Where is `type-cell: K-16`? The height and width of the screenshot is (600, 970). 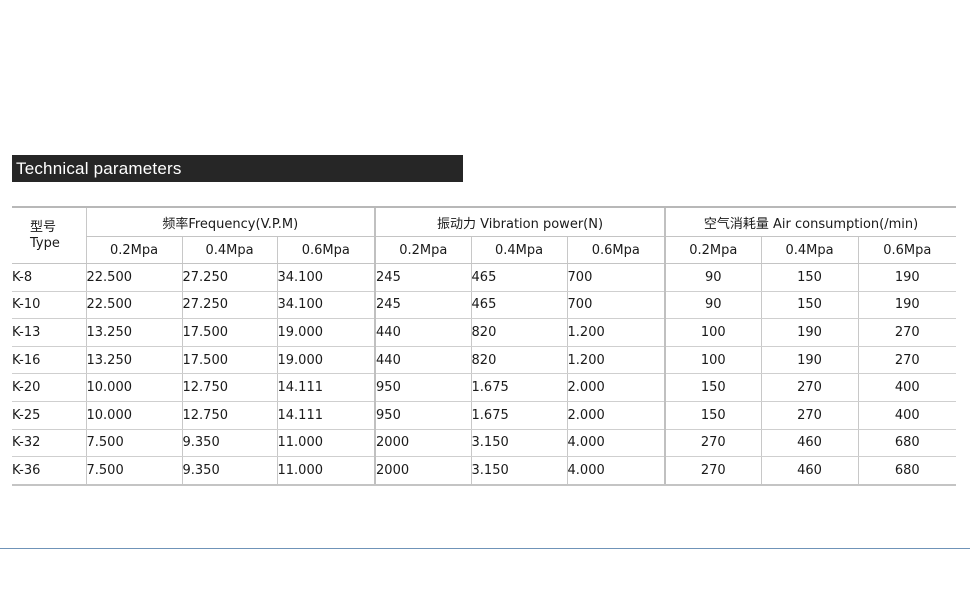 type-cell: K-16 is located at coordinates (49, 360).